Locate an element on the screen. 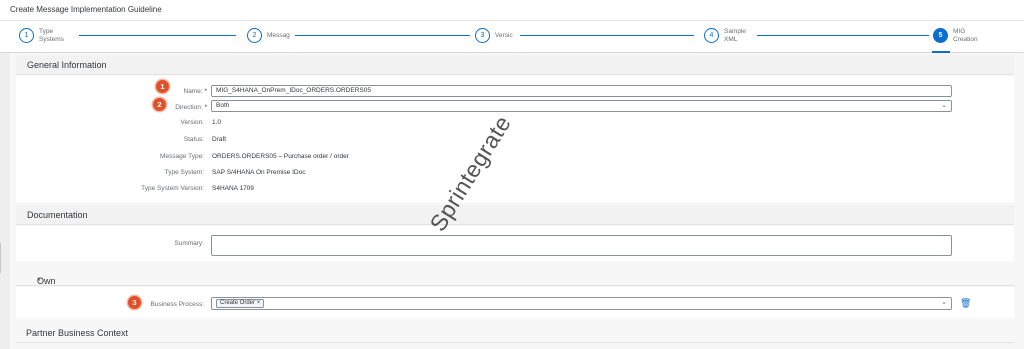  dialog-title: Create Message Implementation Guideline is located at coordinates (86, 9).